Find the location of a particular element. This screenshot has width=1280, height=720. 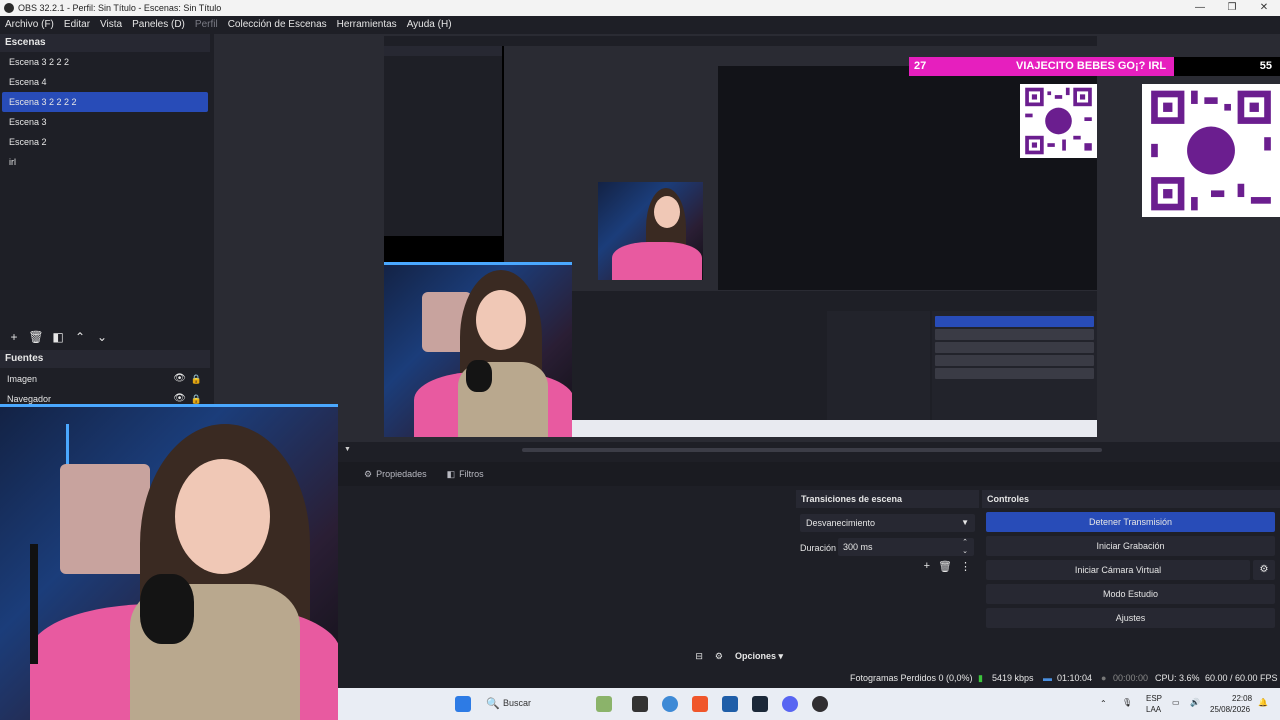

transition-tools: + 🗑 ⋮ is located at coordinates (947, 566).